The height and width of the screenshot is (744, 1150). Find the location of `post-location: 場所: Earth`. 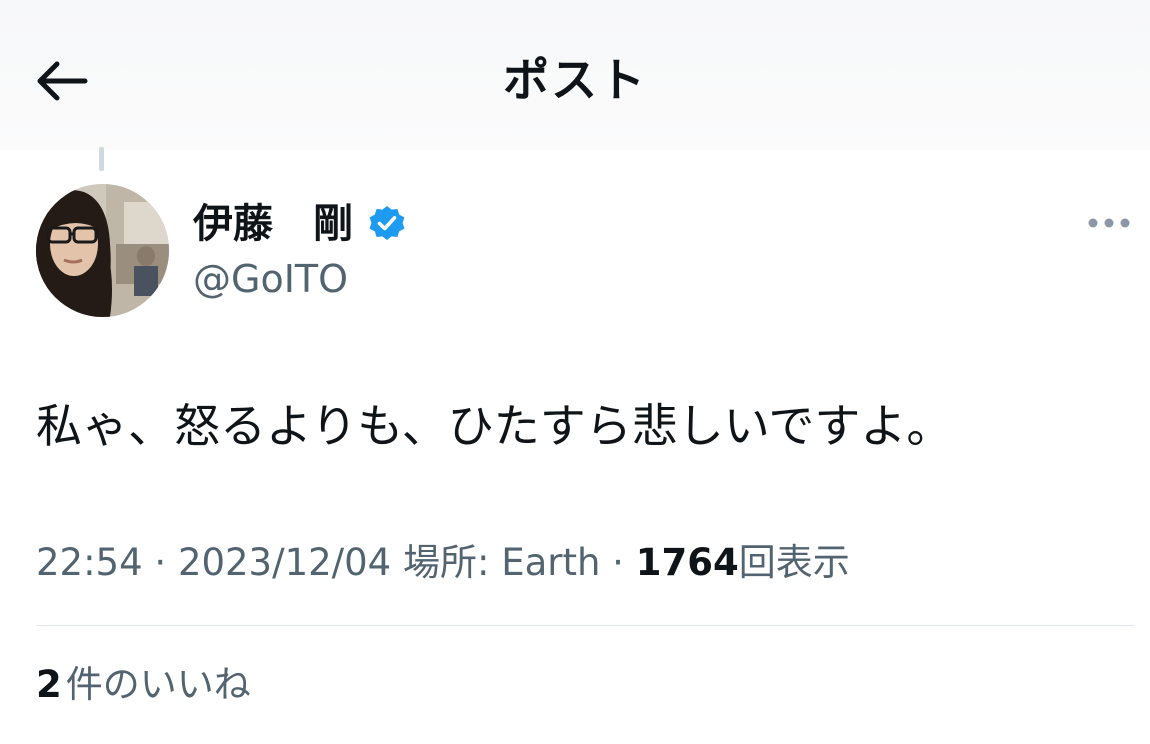

post-location: 場所: Earth is located at coordinates (496, 562).